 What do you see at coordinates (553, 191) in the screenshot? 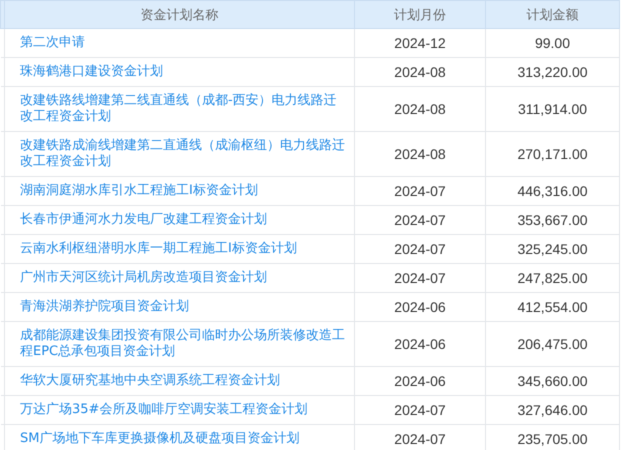
I see `amount-cell: 446,316.00` at bounding box center [553, 191].